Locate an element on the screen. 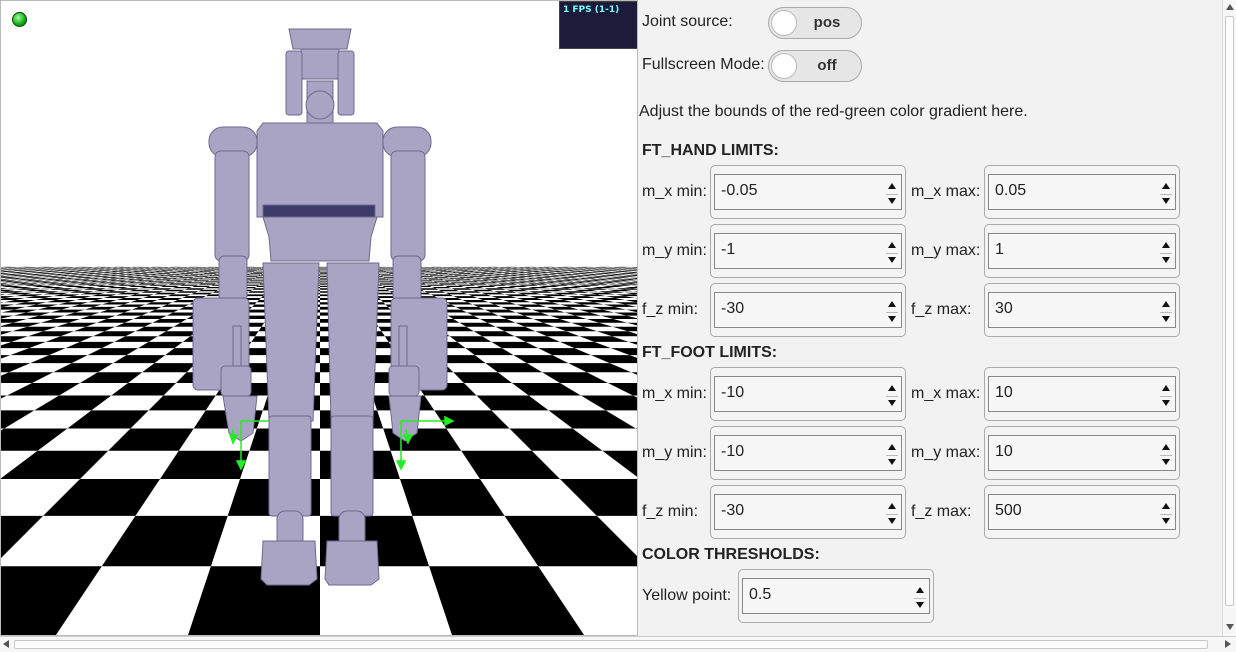  hand-my-min-input: -1 is located at coordinates (808, 251).